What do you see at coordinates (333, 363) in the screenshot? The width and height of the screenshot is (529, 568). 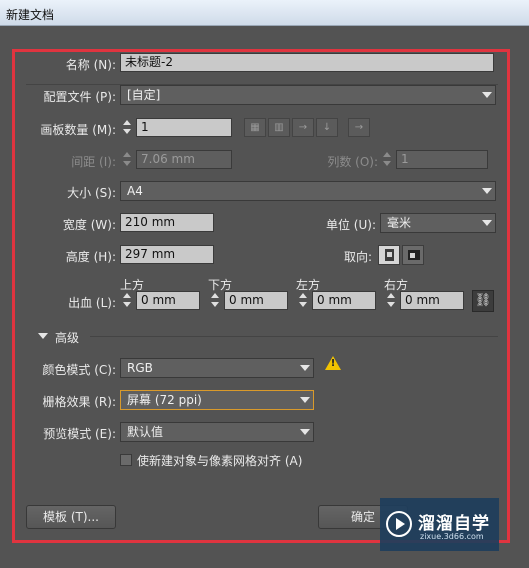 I see `warning-icon: !` at bounding box center [333, 363].